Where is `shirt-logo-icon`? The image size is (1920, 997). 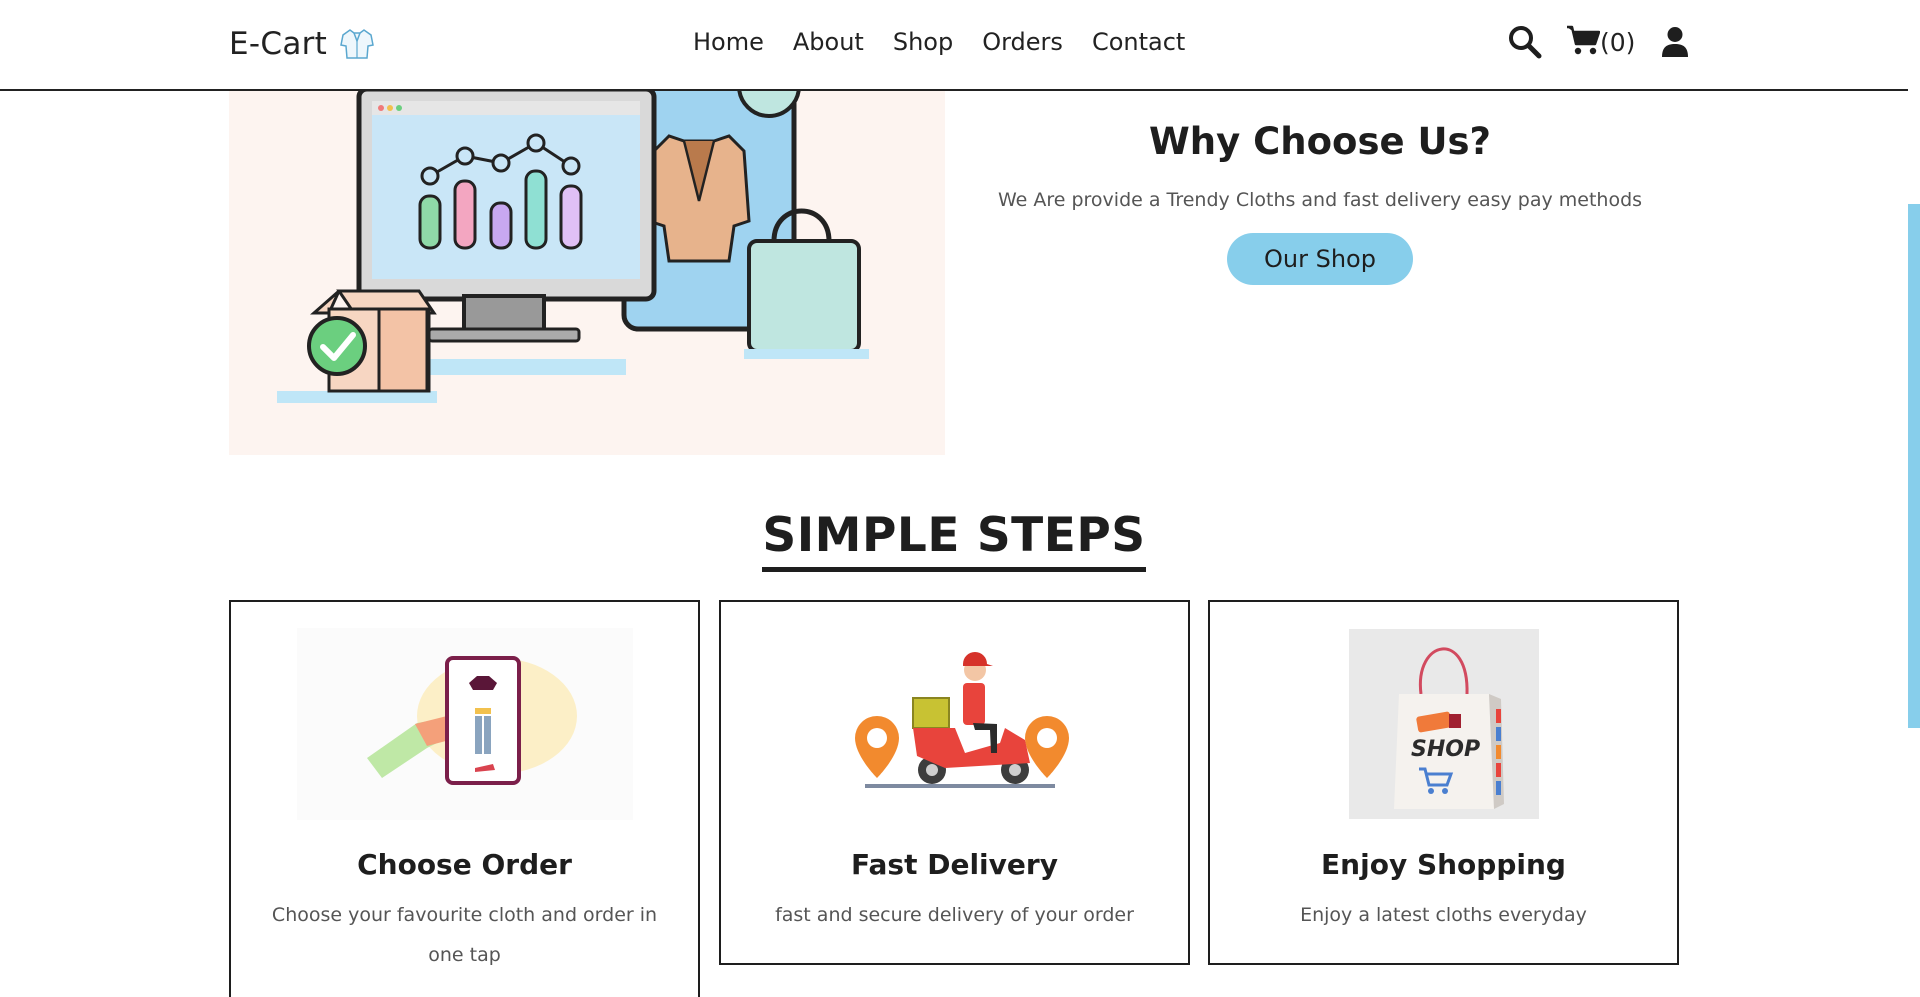
shirt-logo-icon is located at coordinates (357, 44).